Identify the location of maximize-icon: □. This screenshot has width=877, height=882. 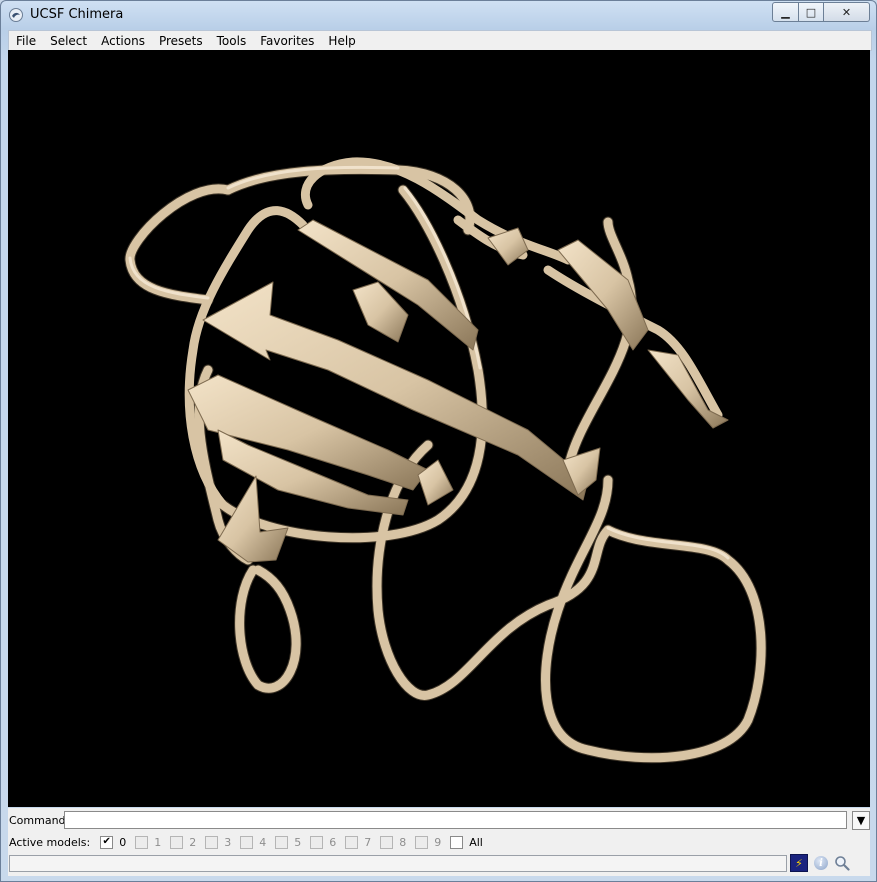
(811, 12).